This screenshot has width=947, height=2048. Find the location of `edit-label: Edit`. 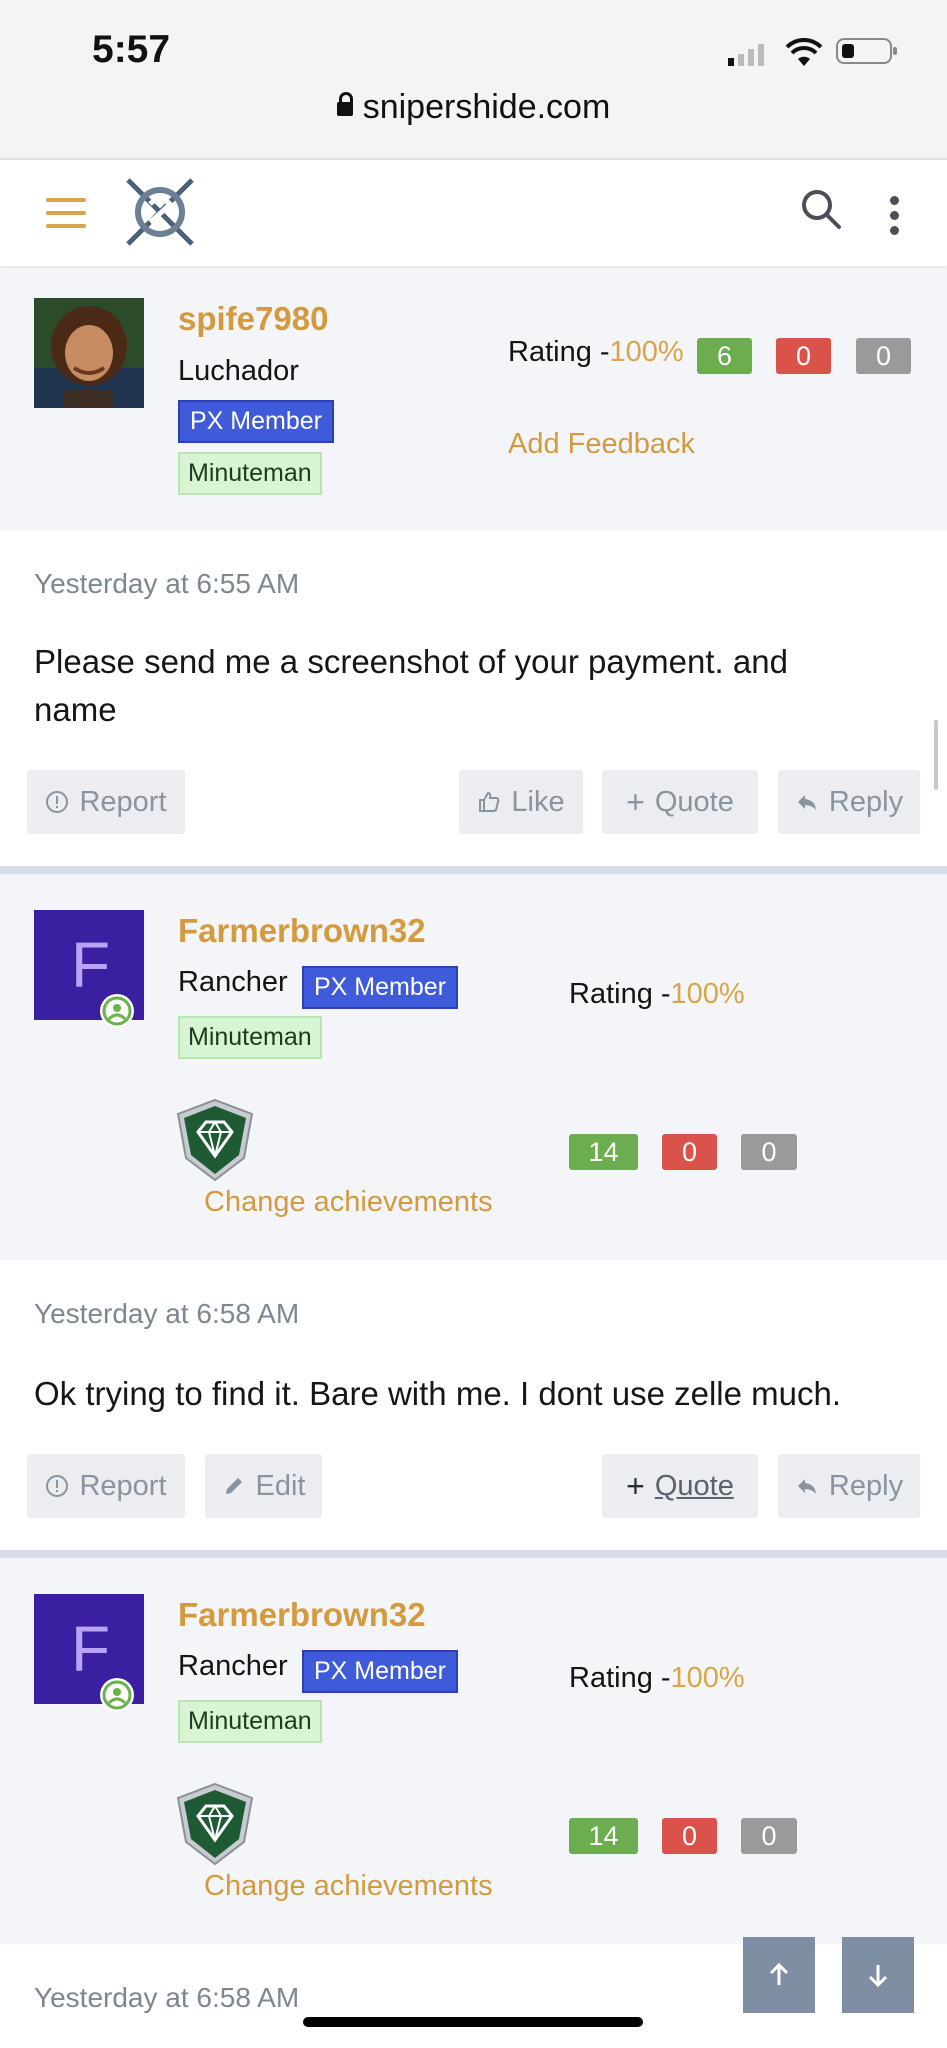

edit-label: Edit is located at coordinates (280, 1485).